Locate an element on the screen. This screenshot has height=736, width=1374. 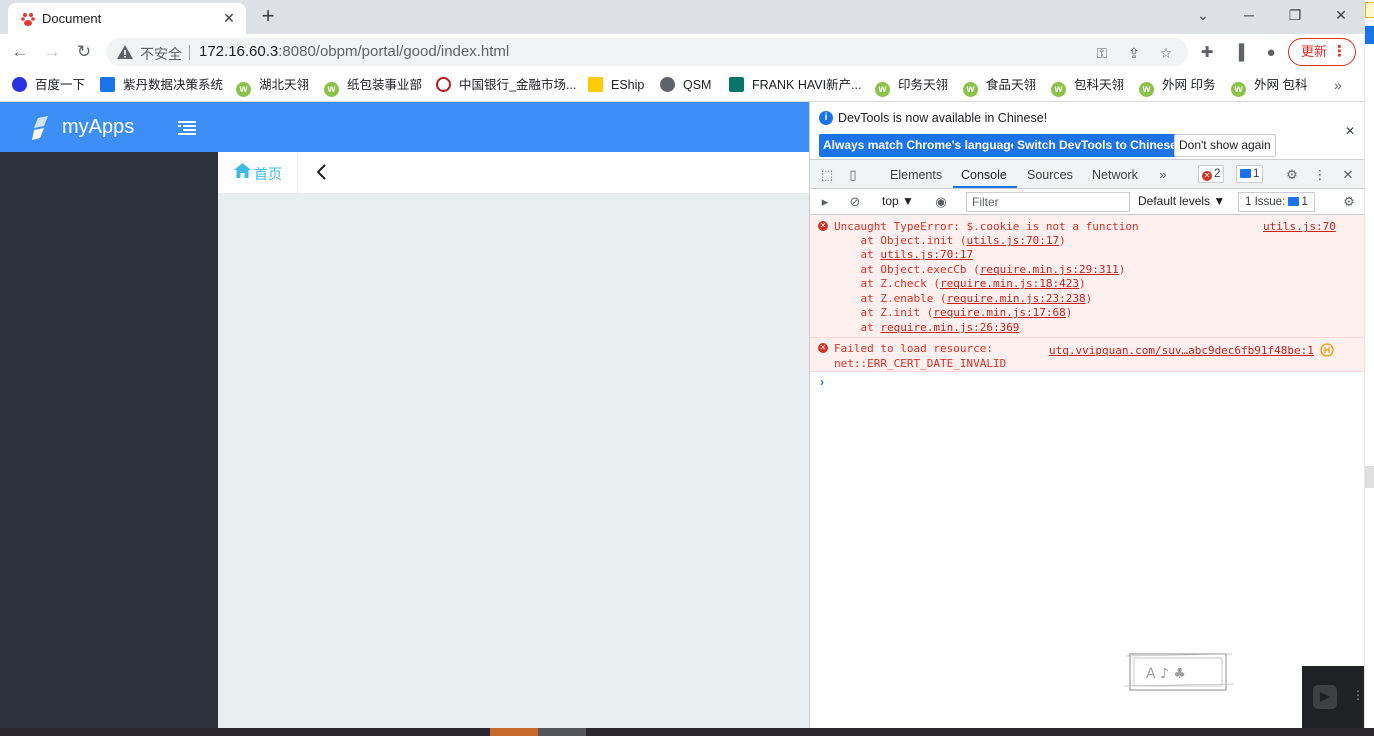
scroll-handle is located at coordinates (1369, 477).